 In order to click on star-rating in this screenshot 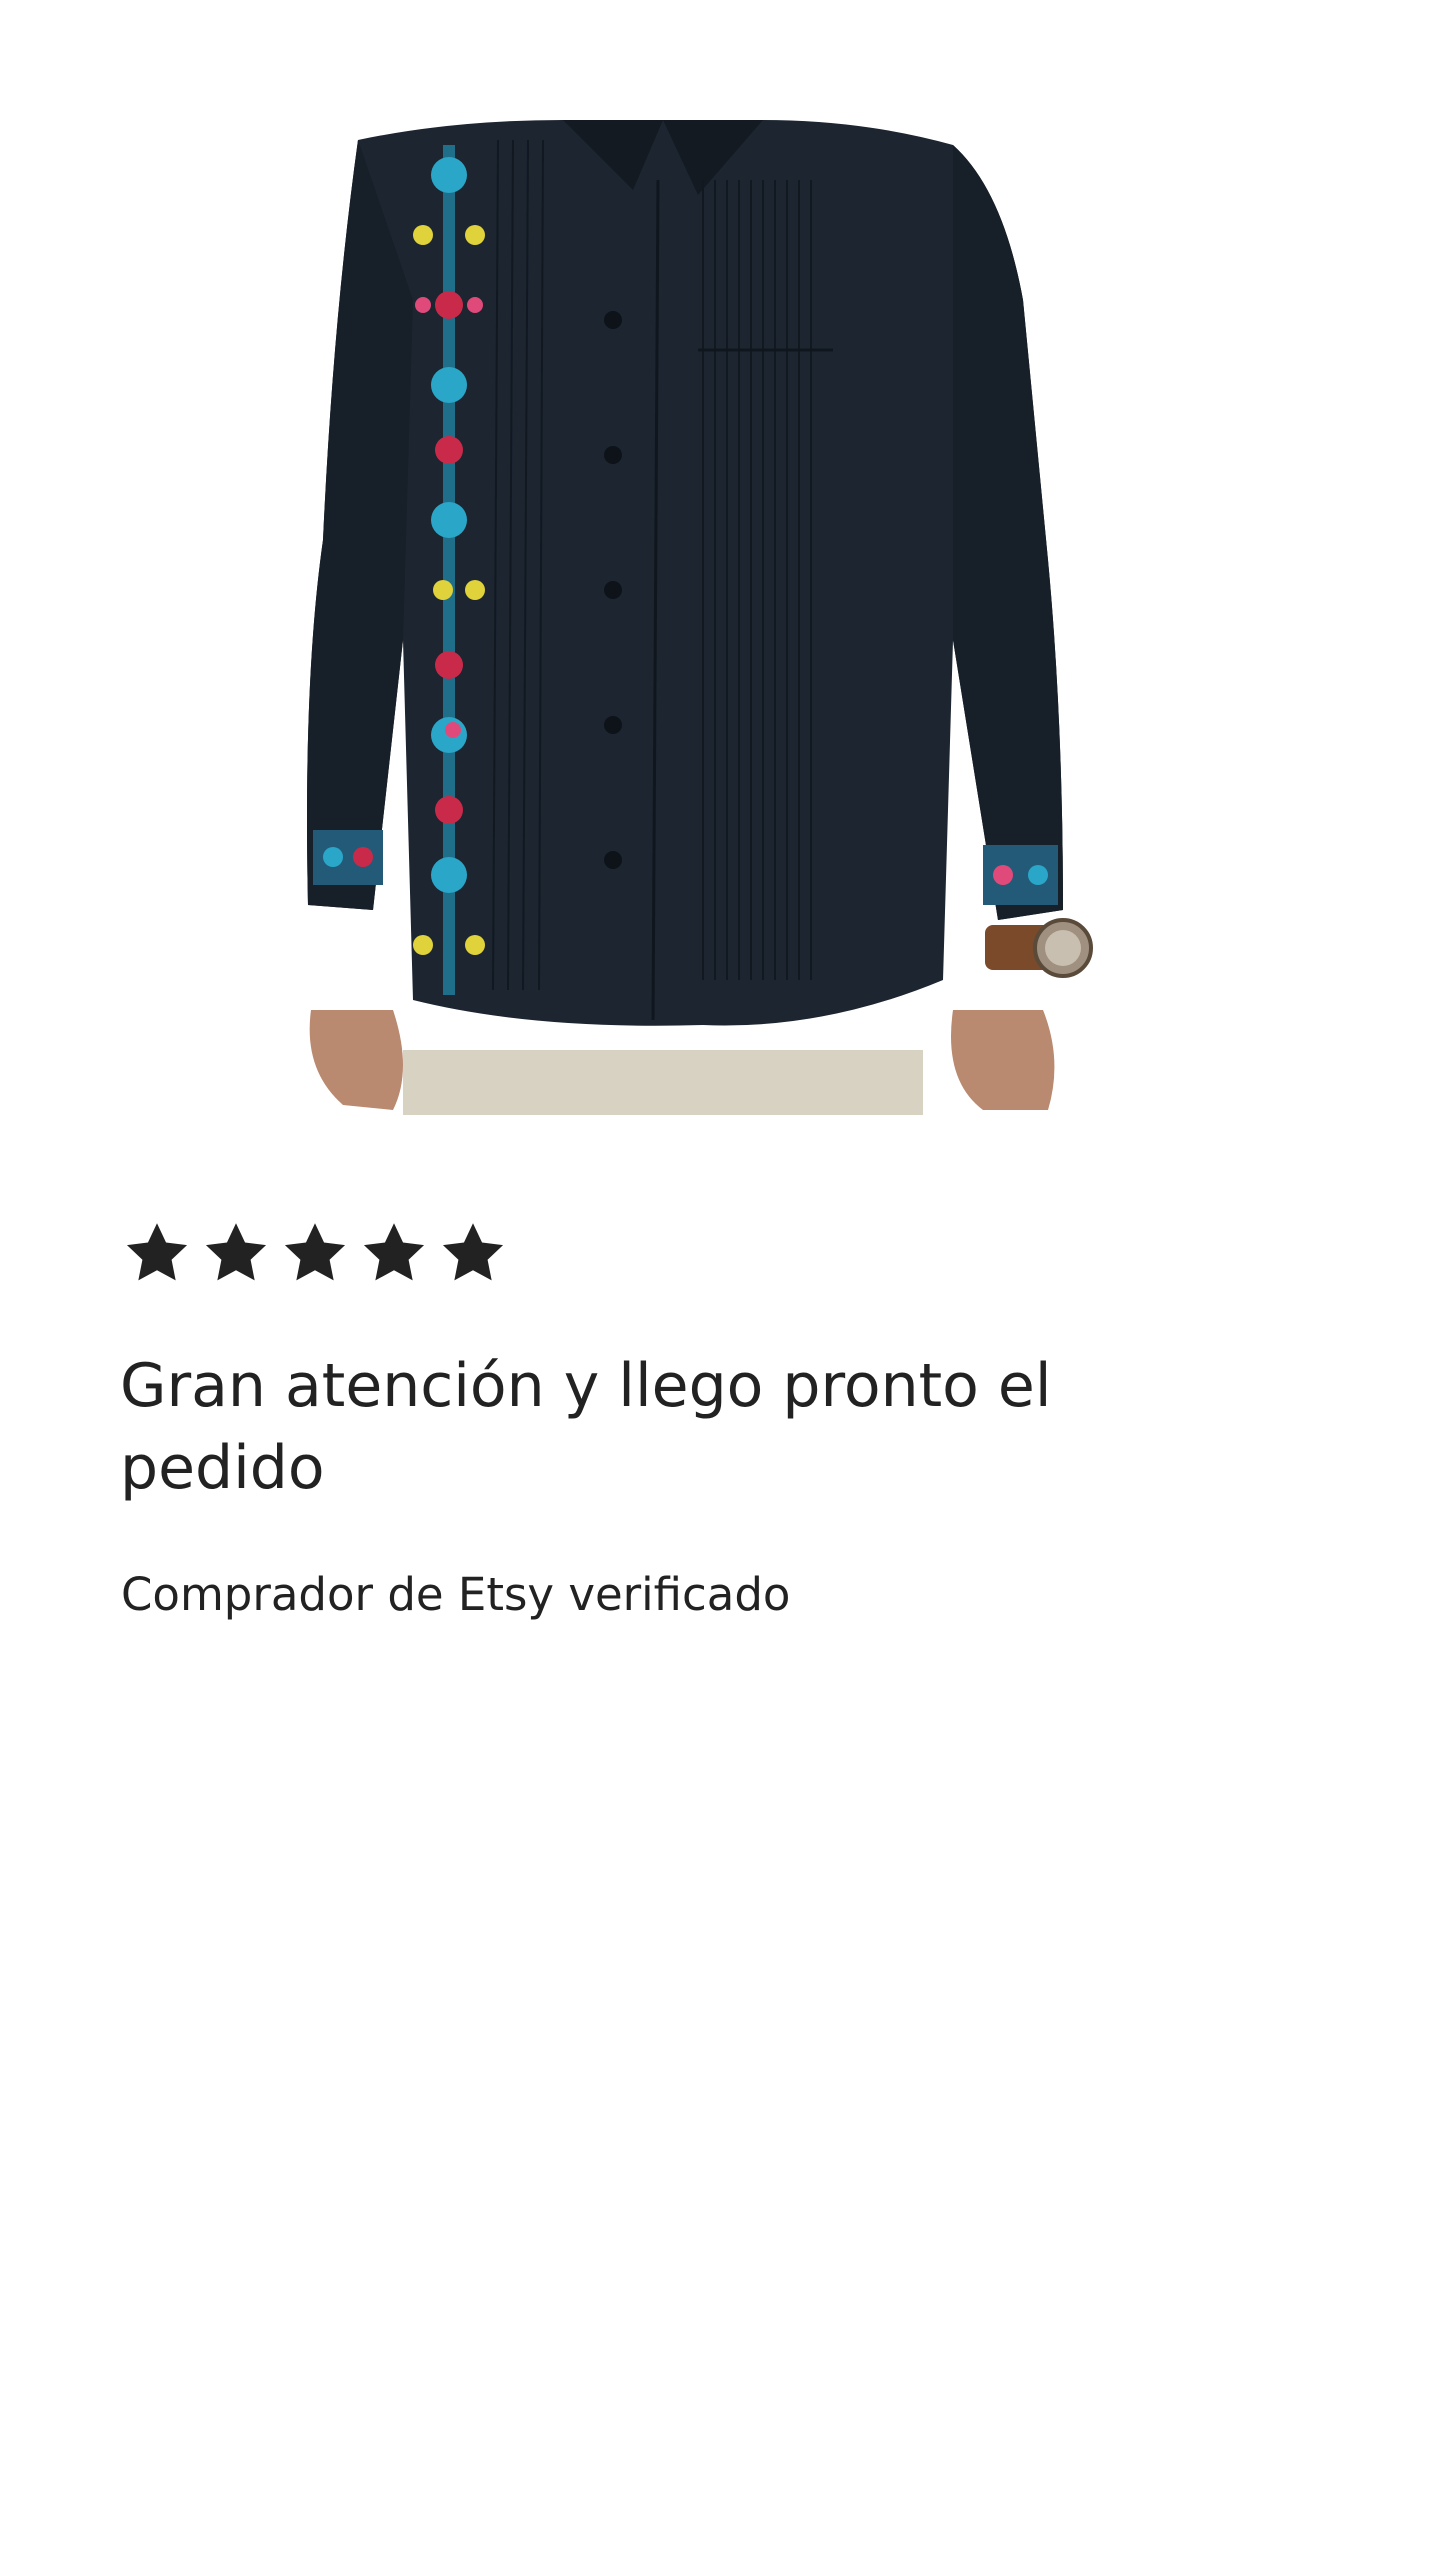, I will do `click(315, 1253)`.